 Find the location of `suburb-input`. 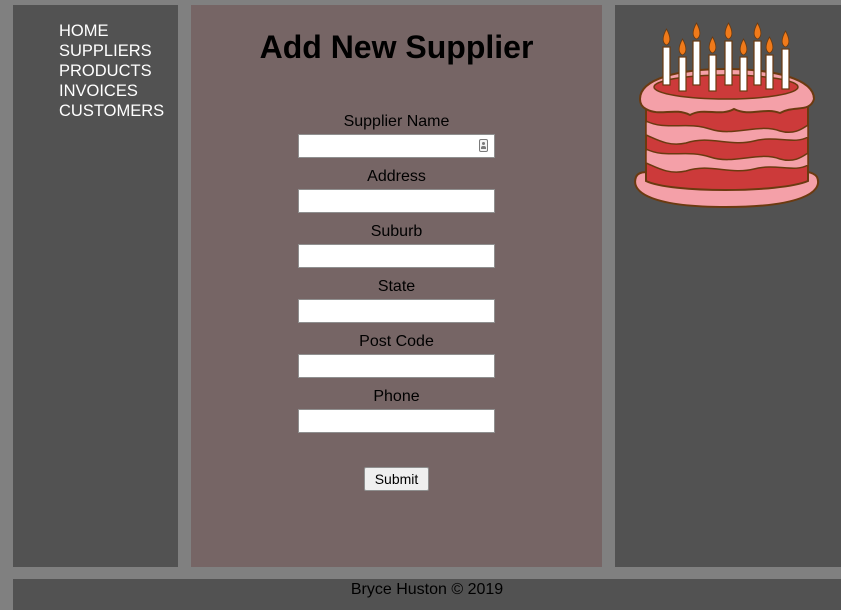

suburb-input is located at coordinates (396, 256).